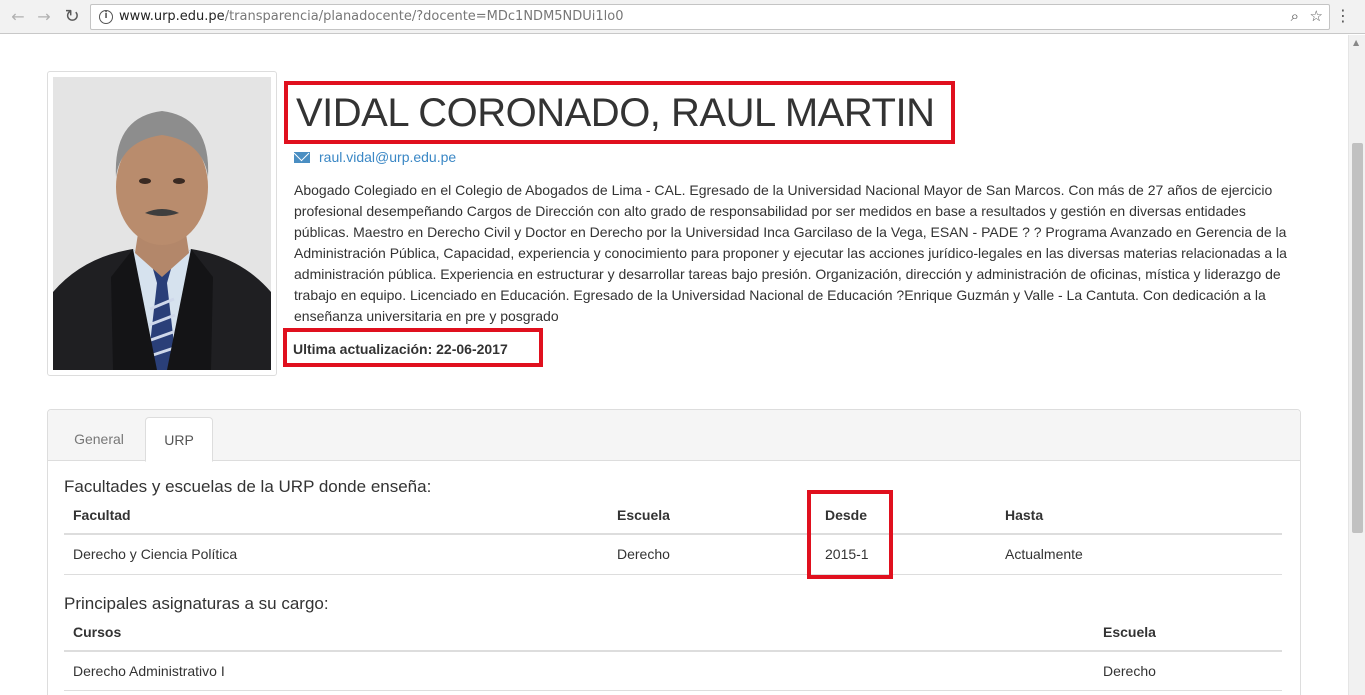  What do you see at coordinates (643, 554) in the screenshot?
I see `school-cell: Derecho` at bounding box center [643, 554].